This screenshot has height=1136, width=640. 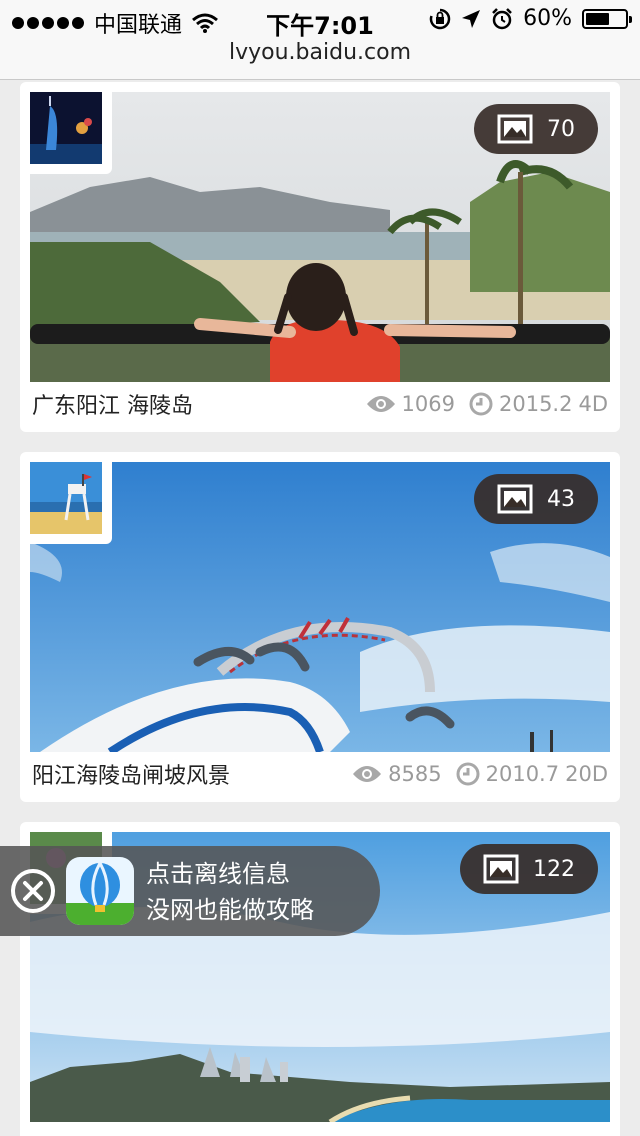 What do you see at coordinates (112, 404) in the screenshot?
I see `card-title: 广东阳江 海陵岛` at bounding box center [112, 404].